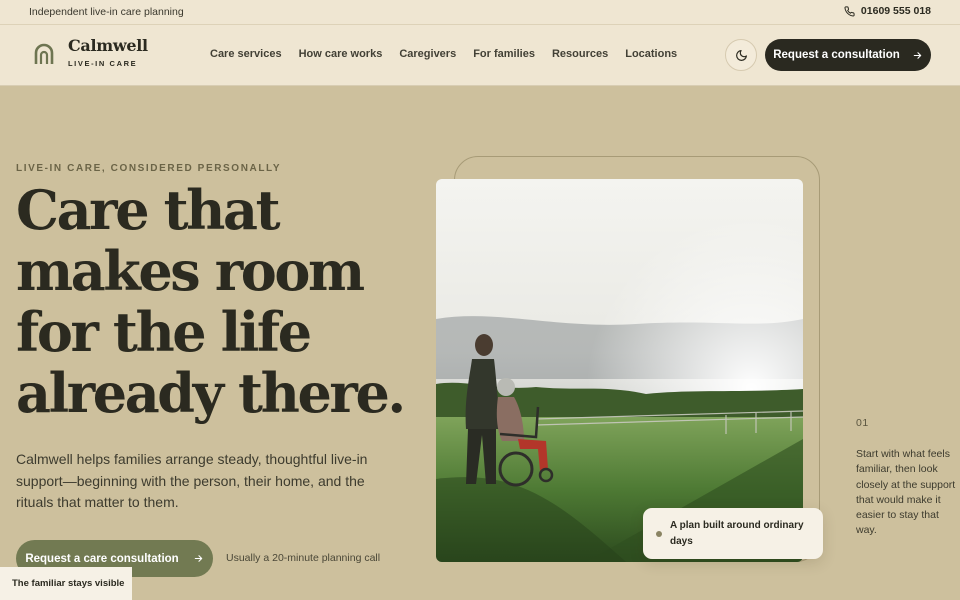  What do you see at coordinates (303, 558) in the screenshot?
I see `planning-call-note: Usually a 20-minute planning call` at bounding box center [303, 558].